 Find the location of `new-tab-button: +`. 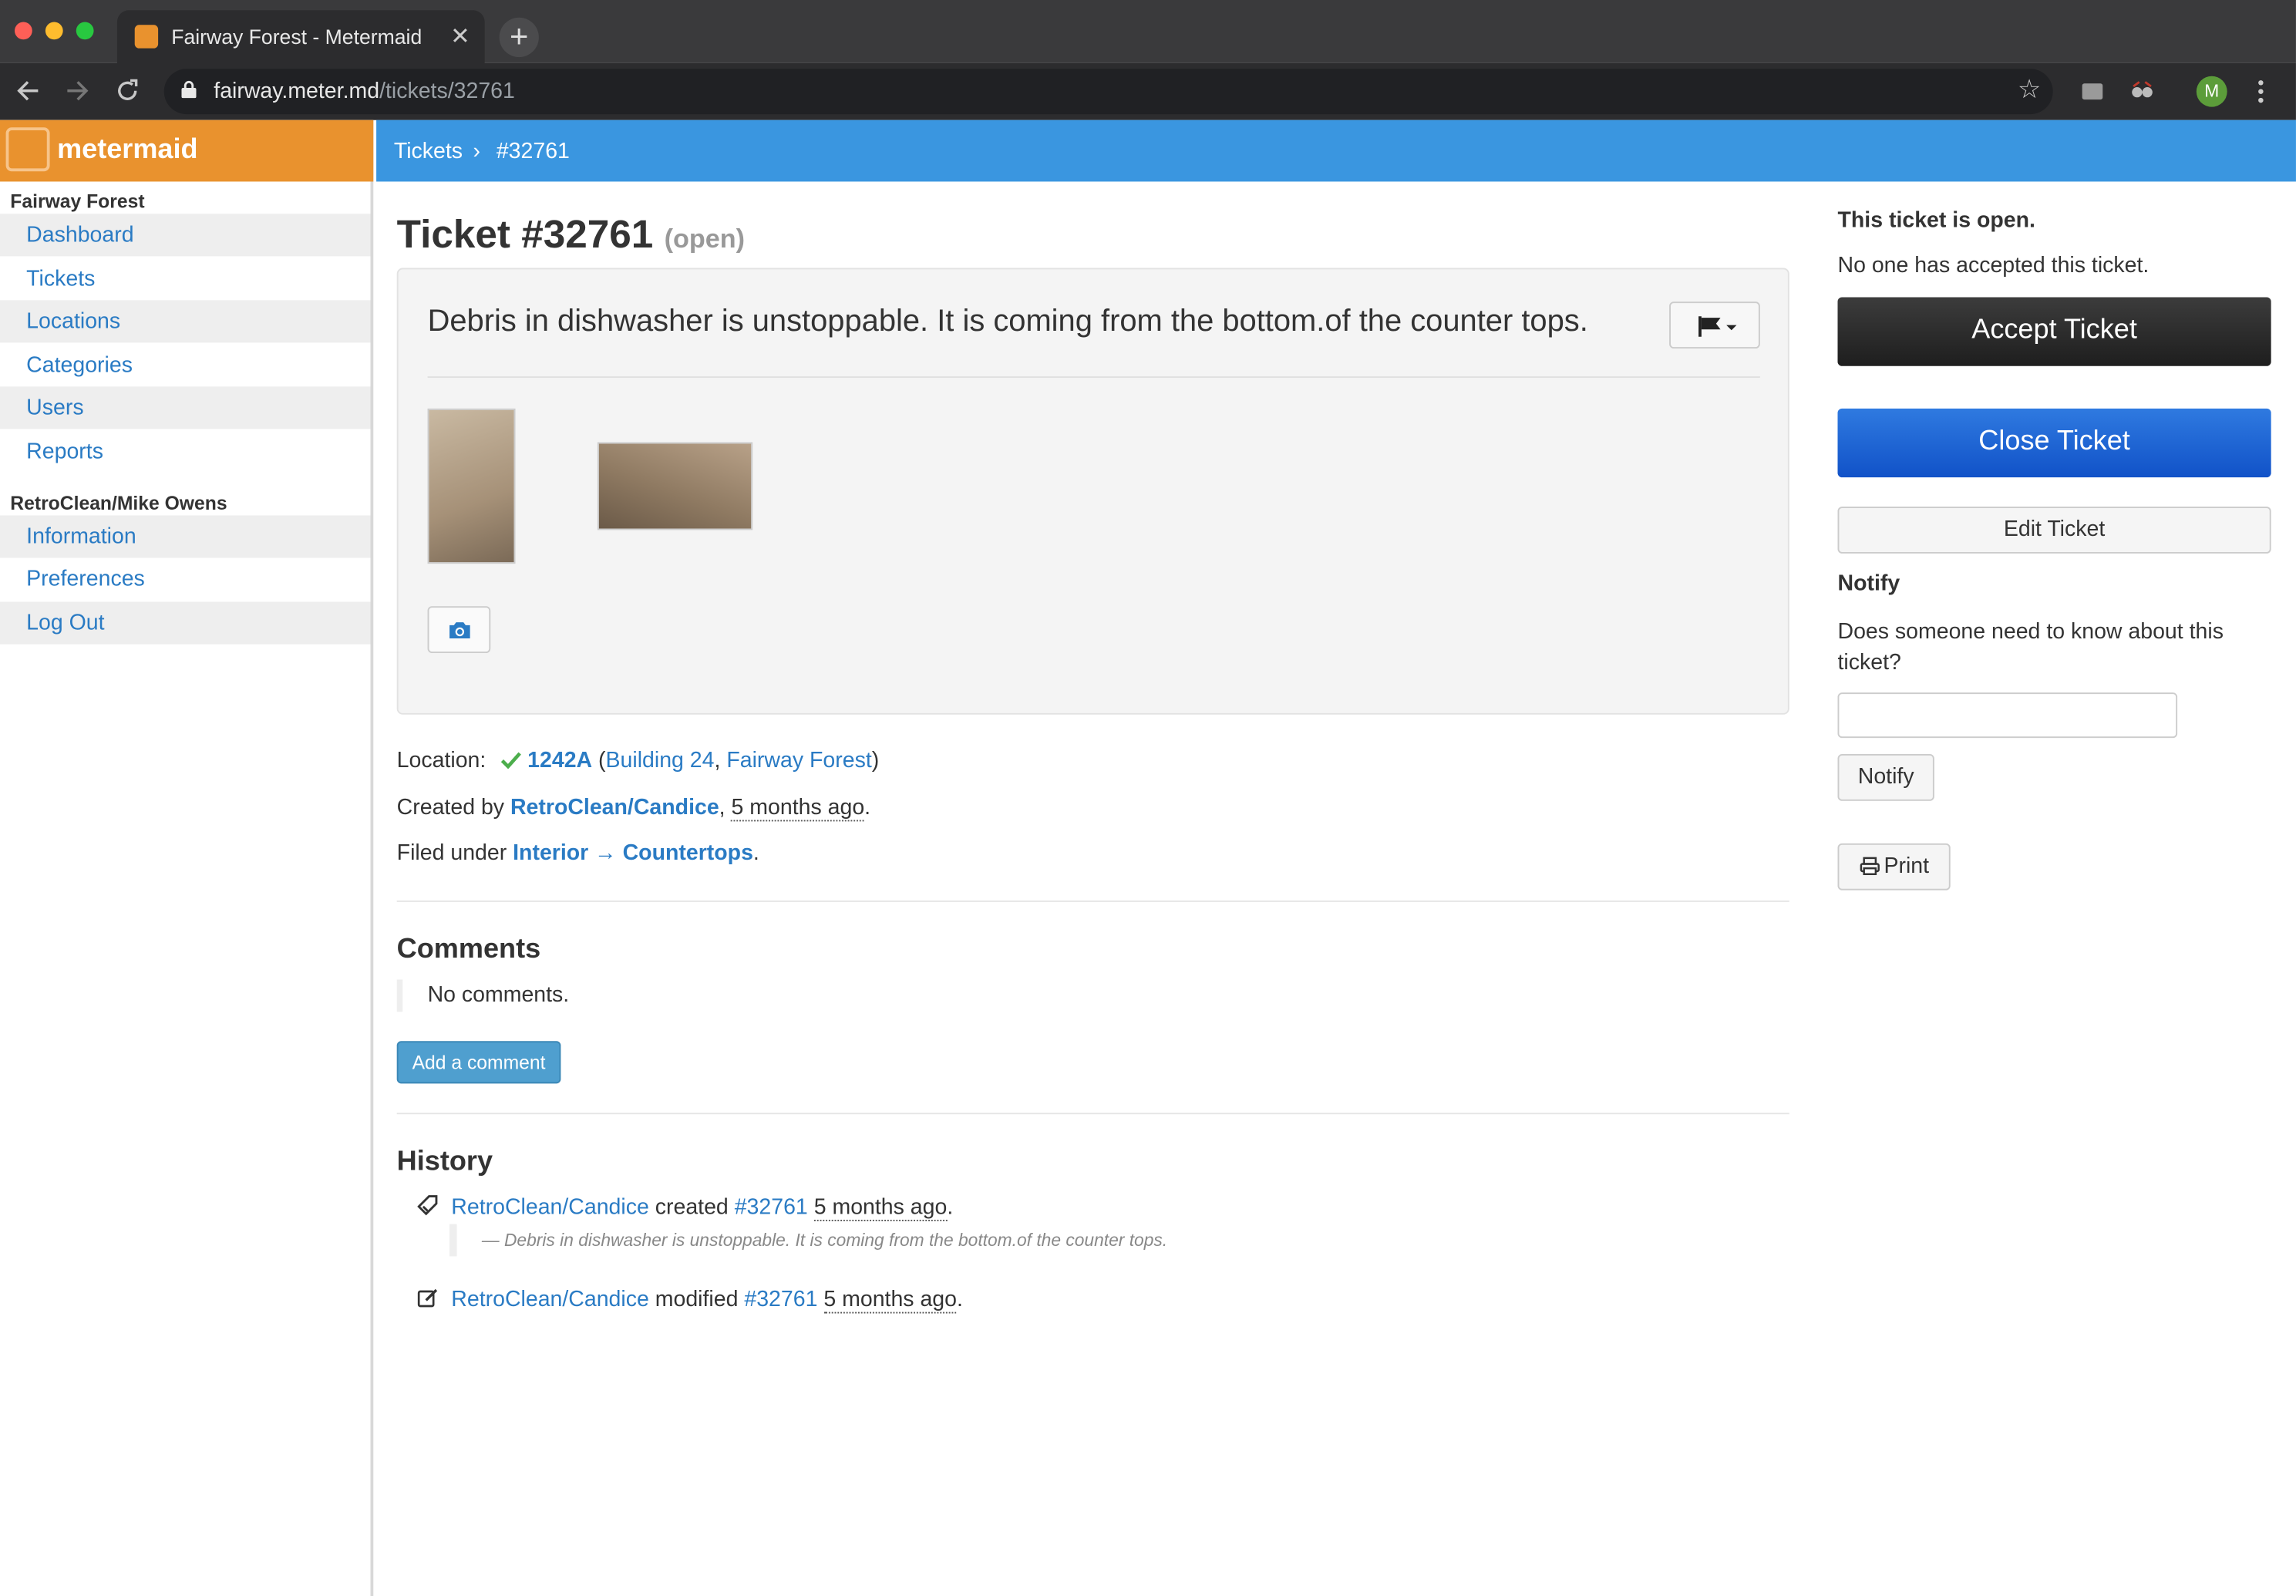

new-tab-button: + is located at coordinates (519, 37).